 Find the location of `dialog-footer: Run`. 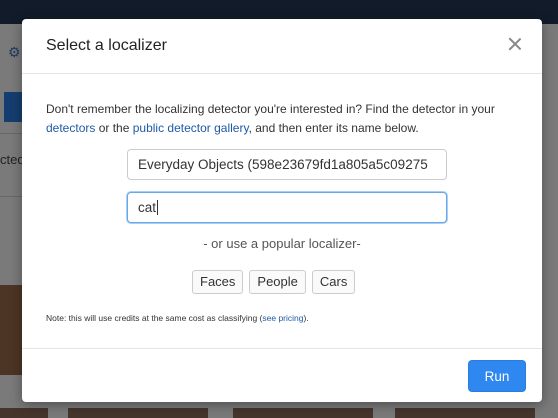

dialog-footer: Run is located at coordinates (282, 375).